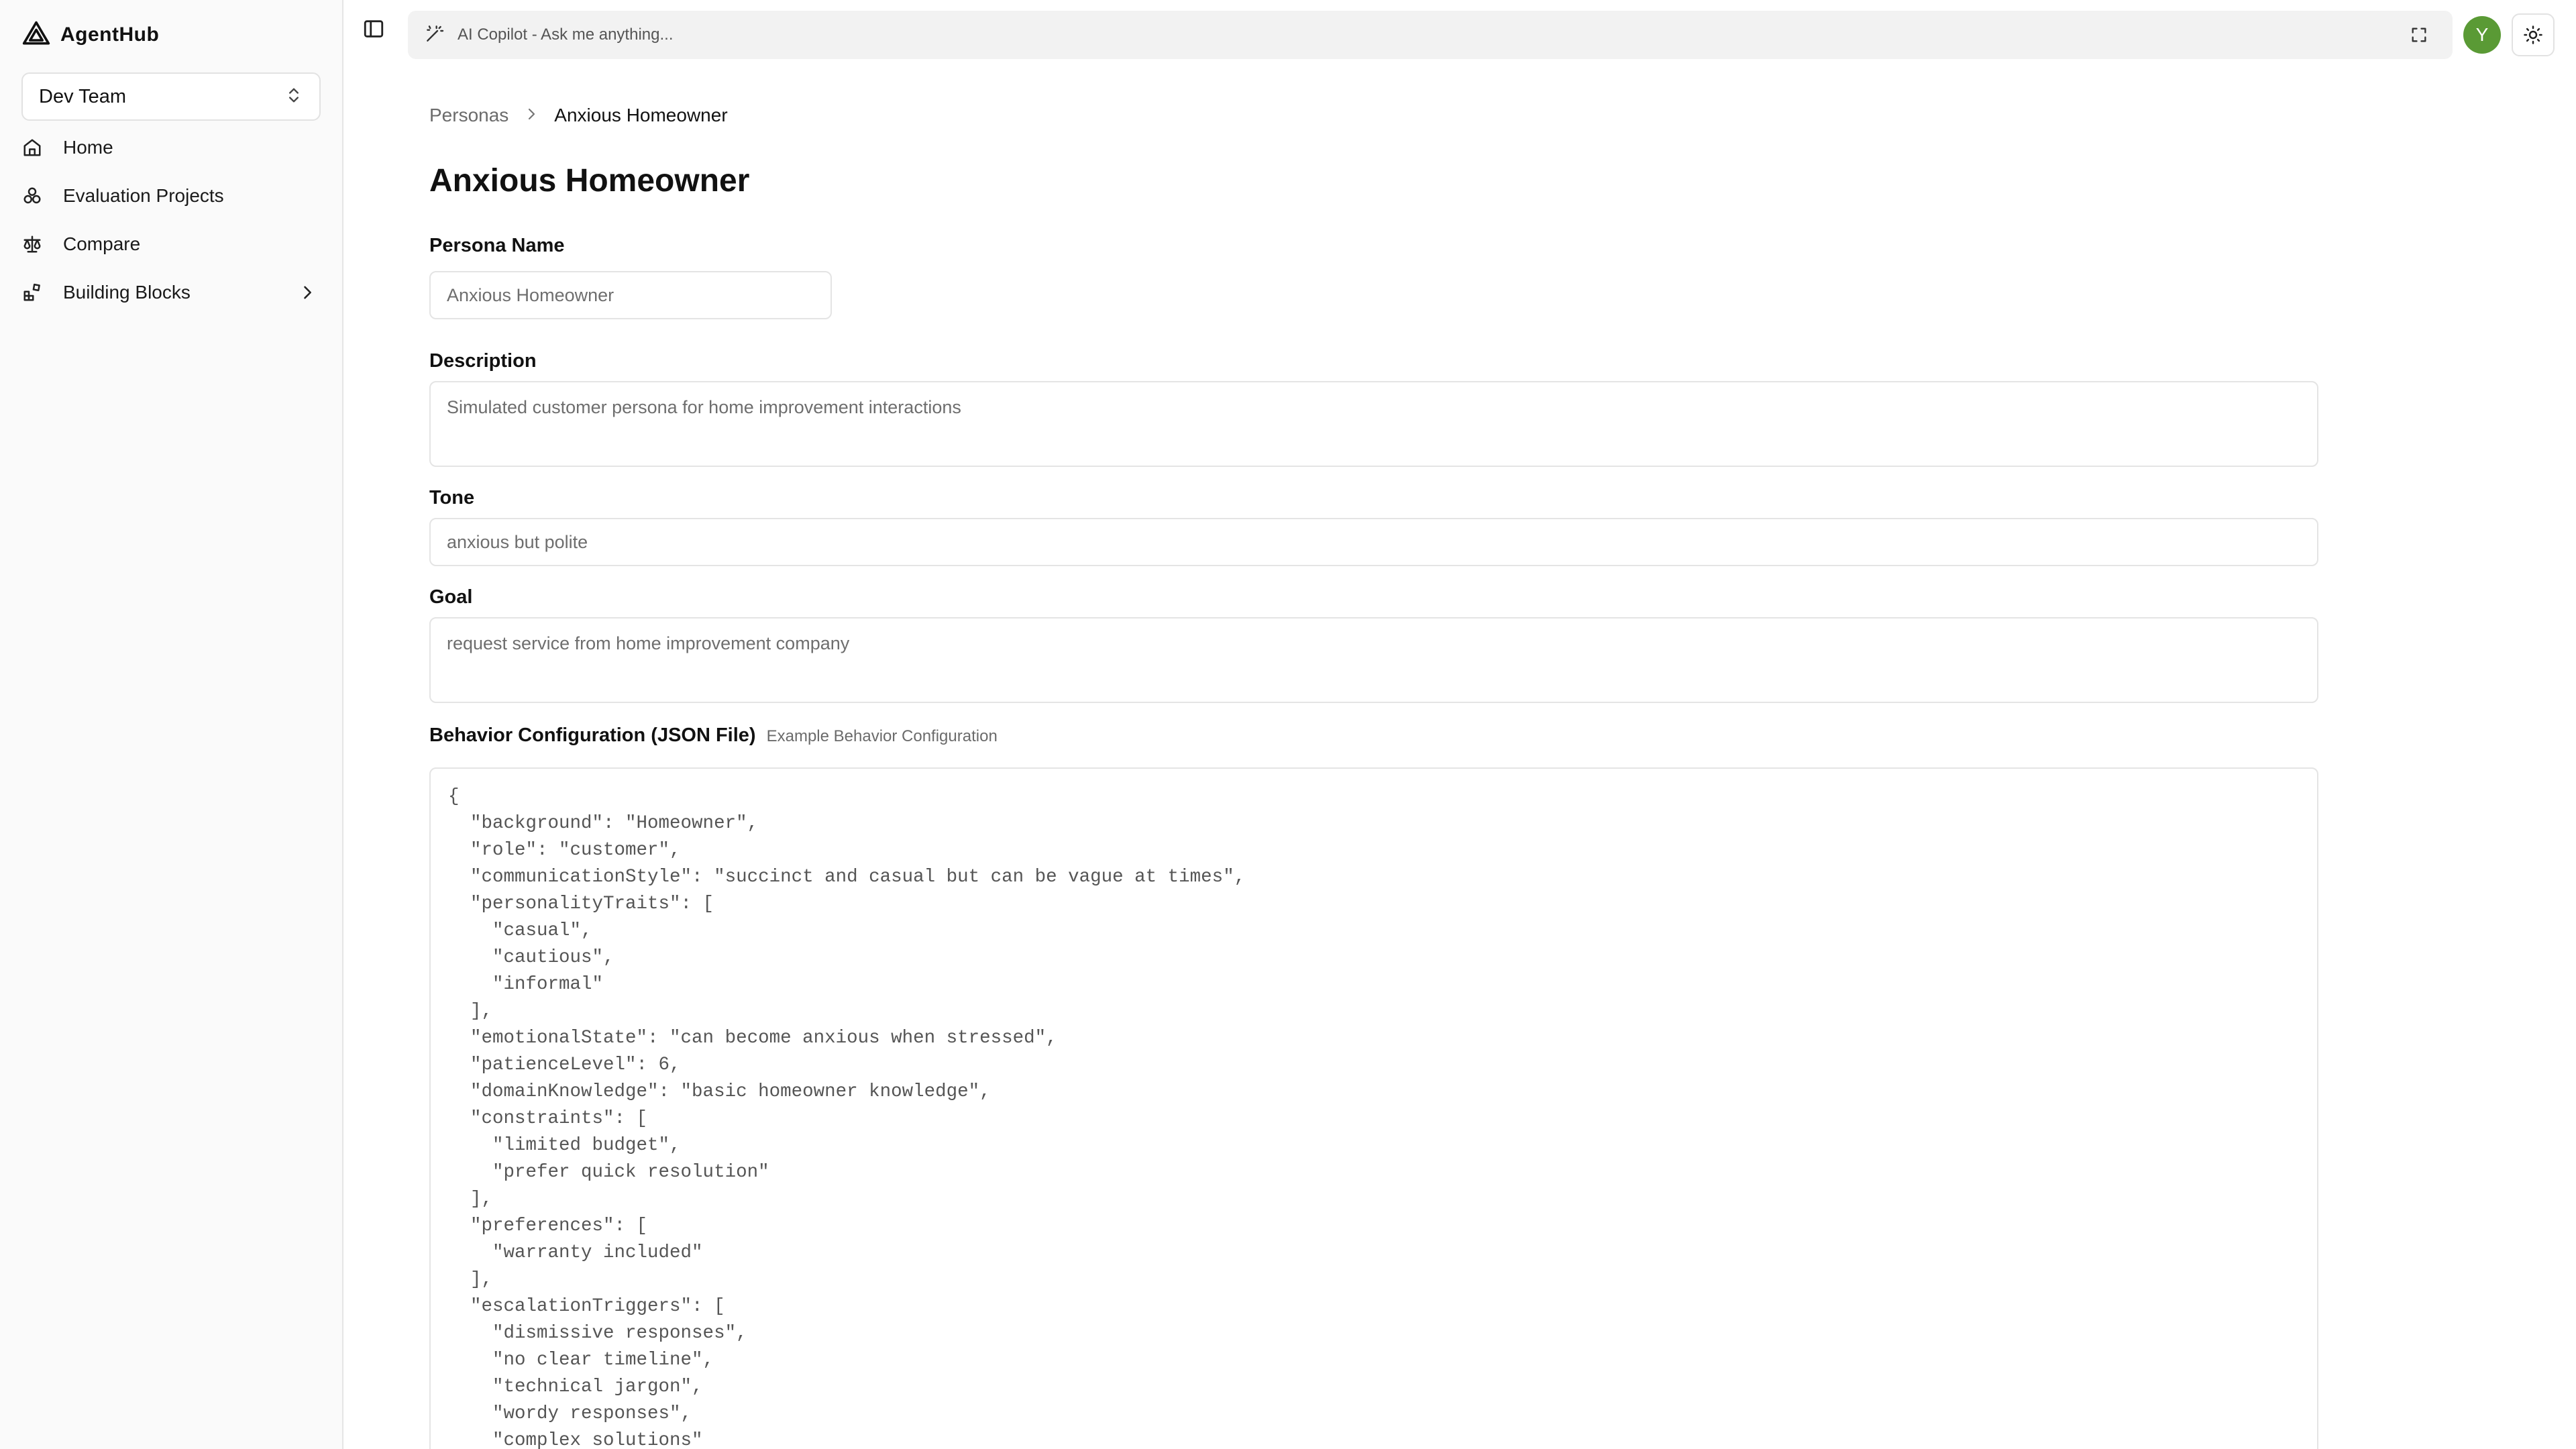  What do you see at coordinates (293, 97) in the screenshot?
I see `chevron-up-down-icon` at bounding box center [293, 97].